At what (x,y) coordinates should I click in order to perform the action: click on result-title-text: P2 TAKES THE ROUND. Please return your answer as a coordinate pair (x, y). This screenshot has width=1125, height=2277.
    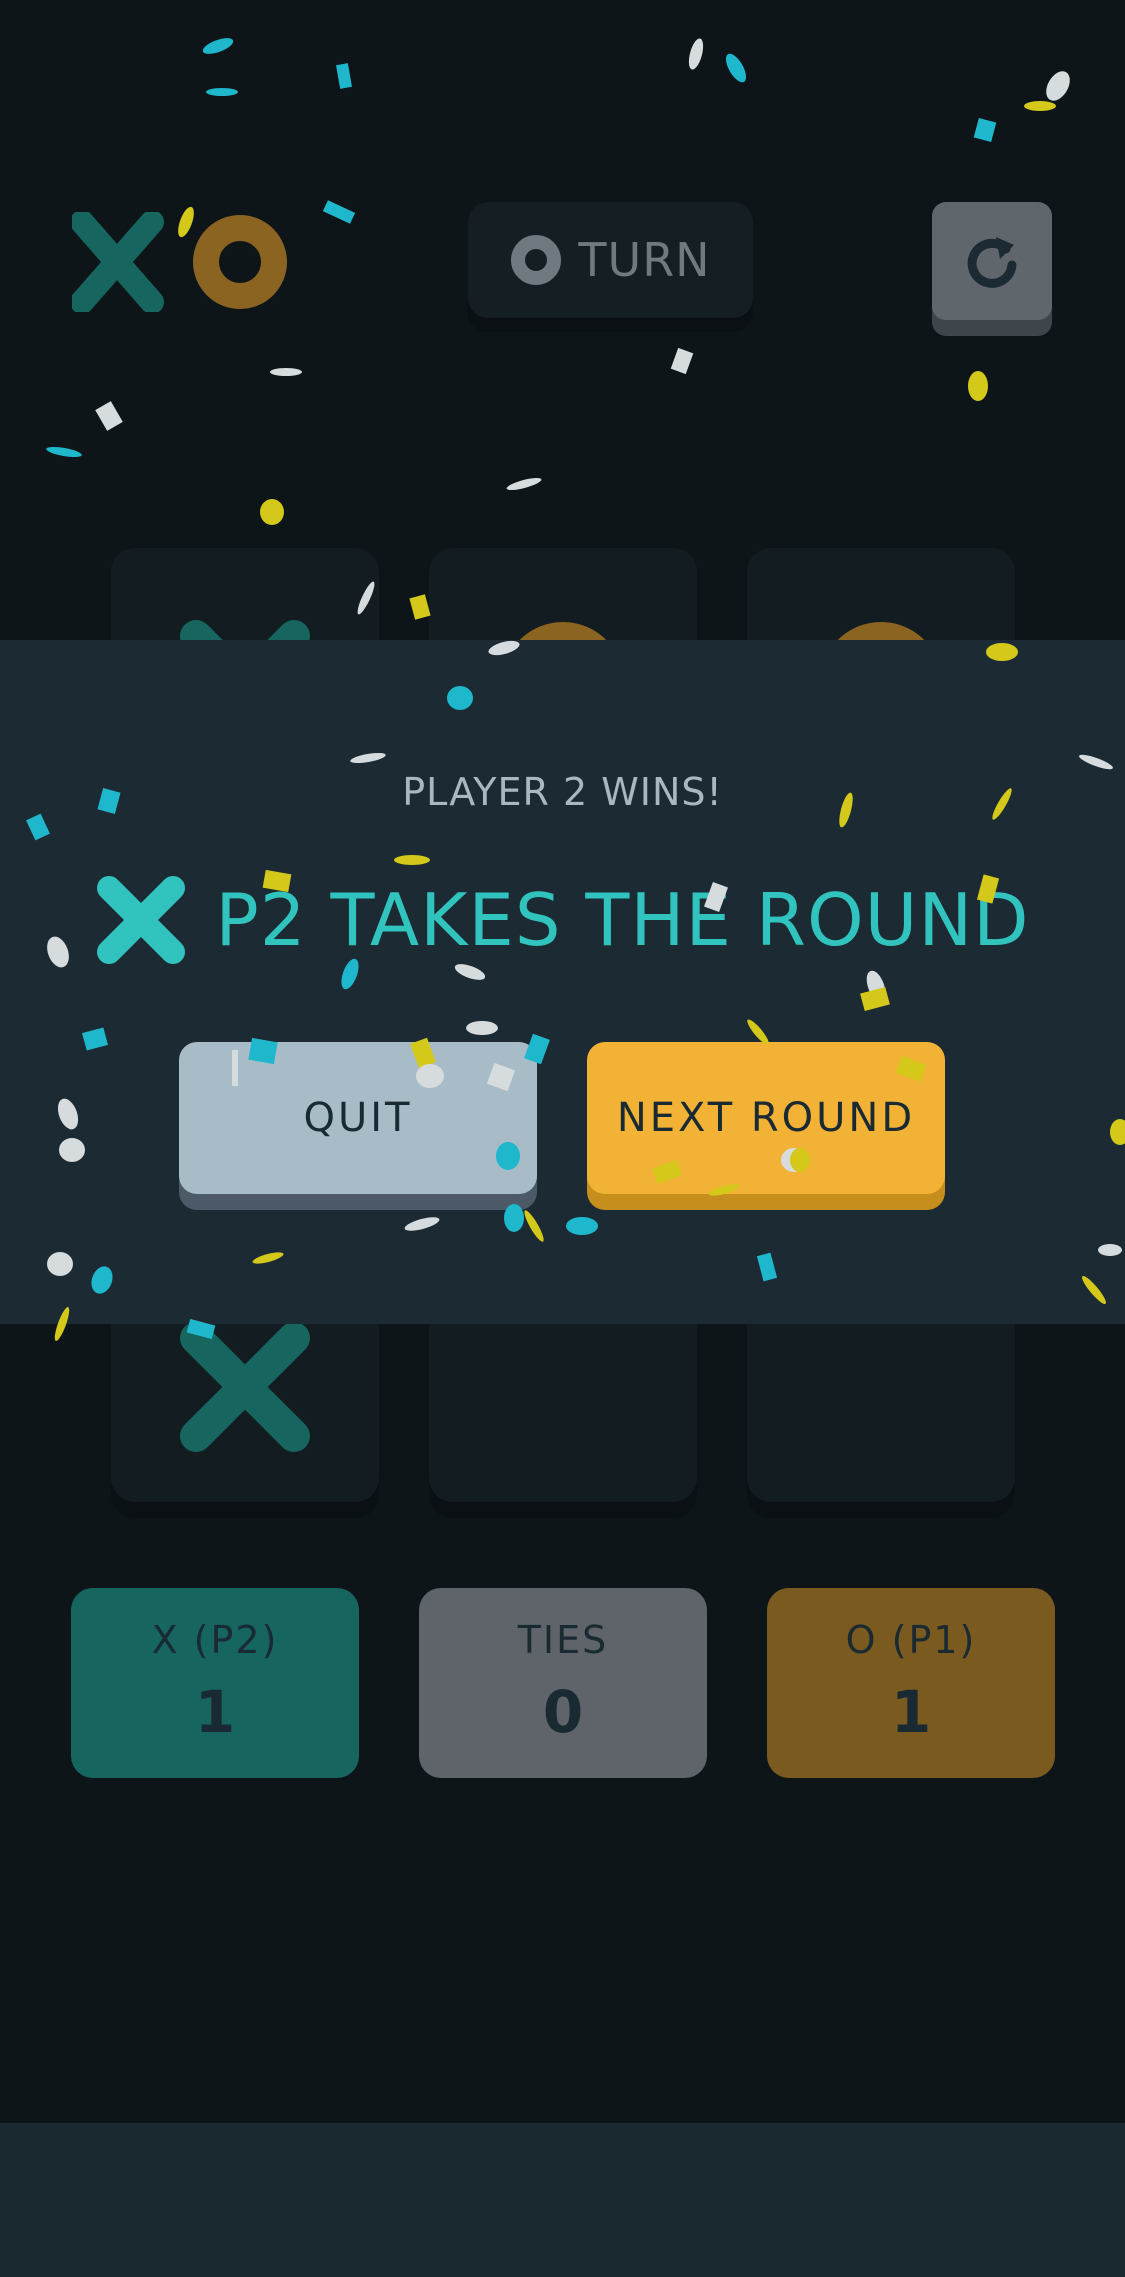
    Looking at the image, I should click on (622, 920).